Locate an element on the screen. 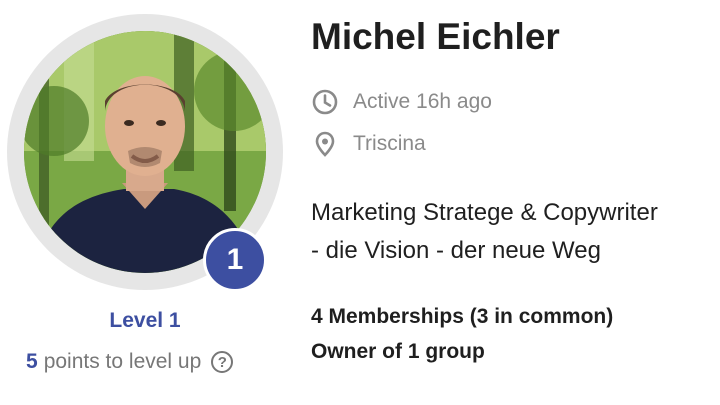  profile-name: Michel Eichler is located at coordinates (435, 36).